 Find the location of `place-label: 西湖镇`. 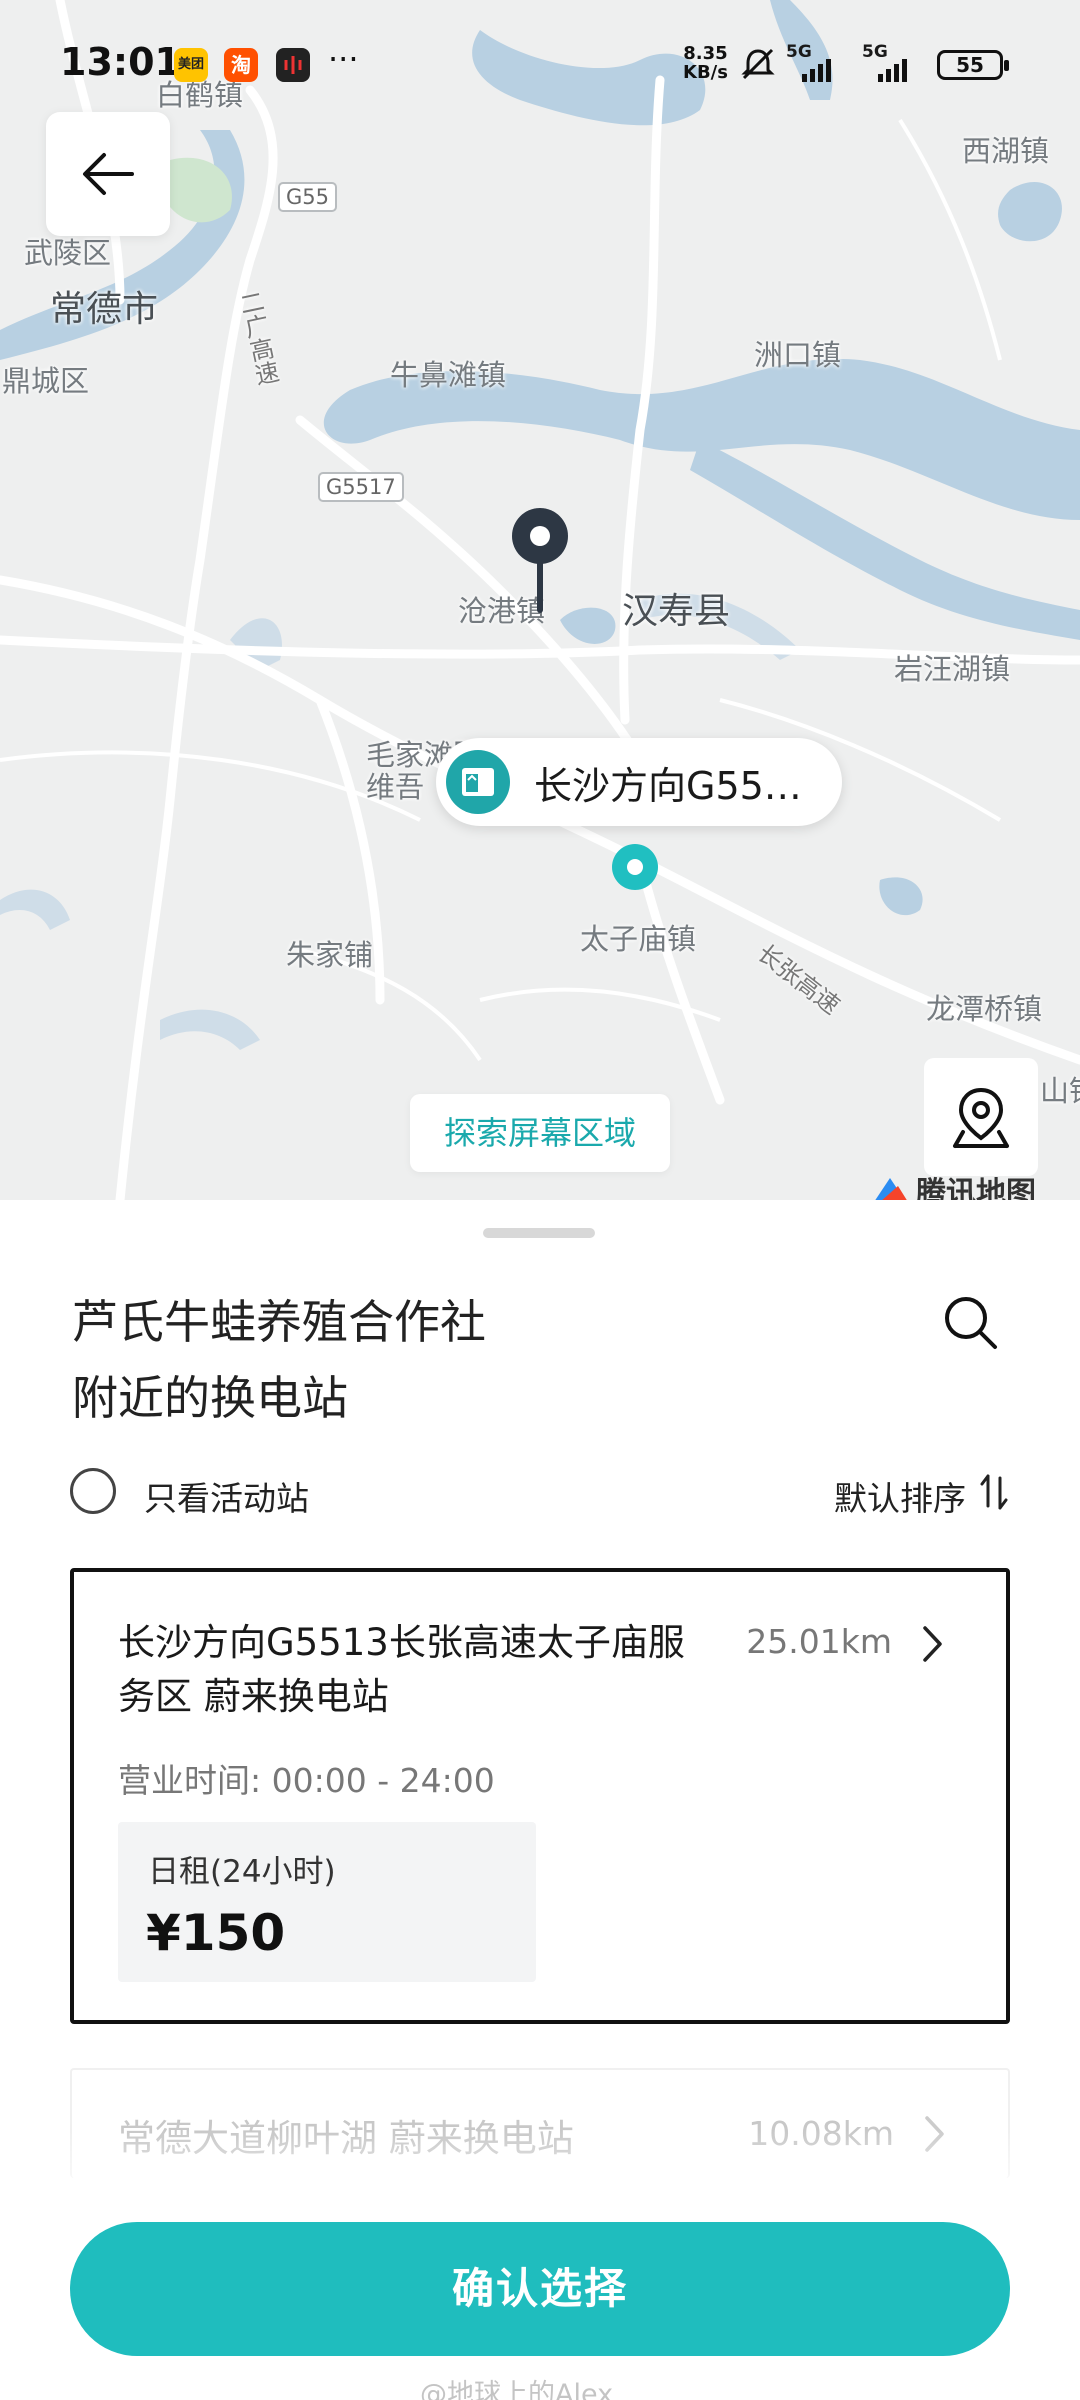

place-label: 西湖镇 is located at coordinates (1006, 151).